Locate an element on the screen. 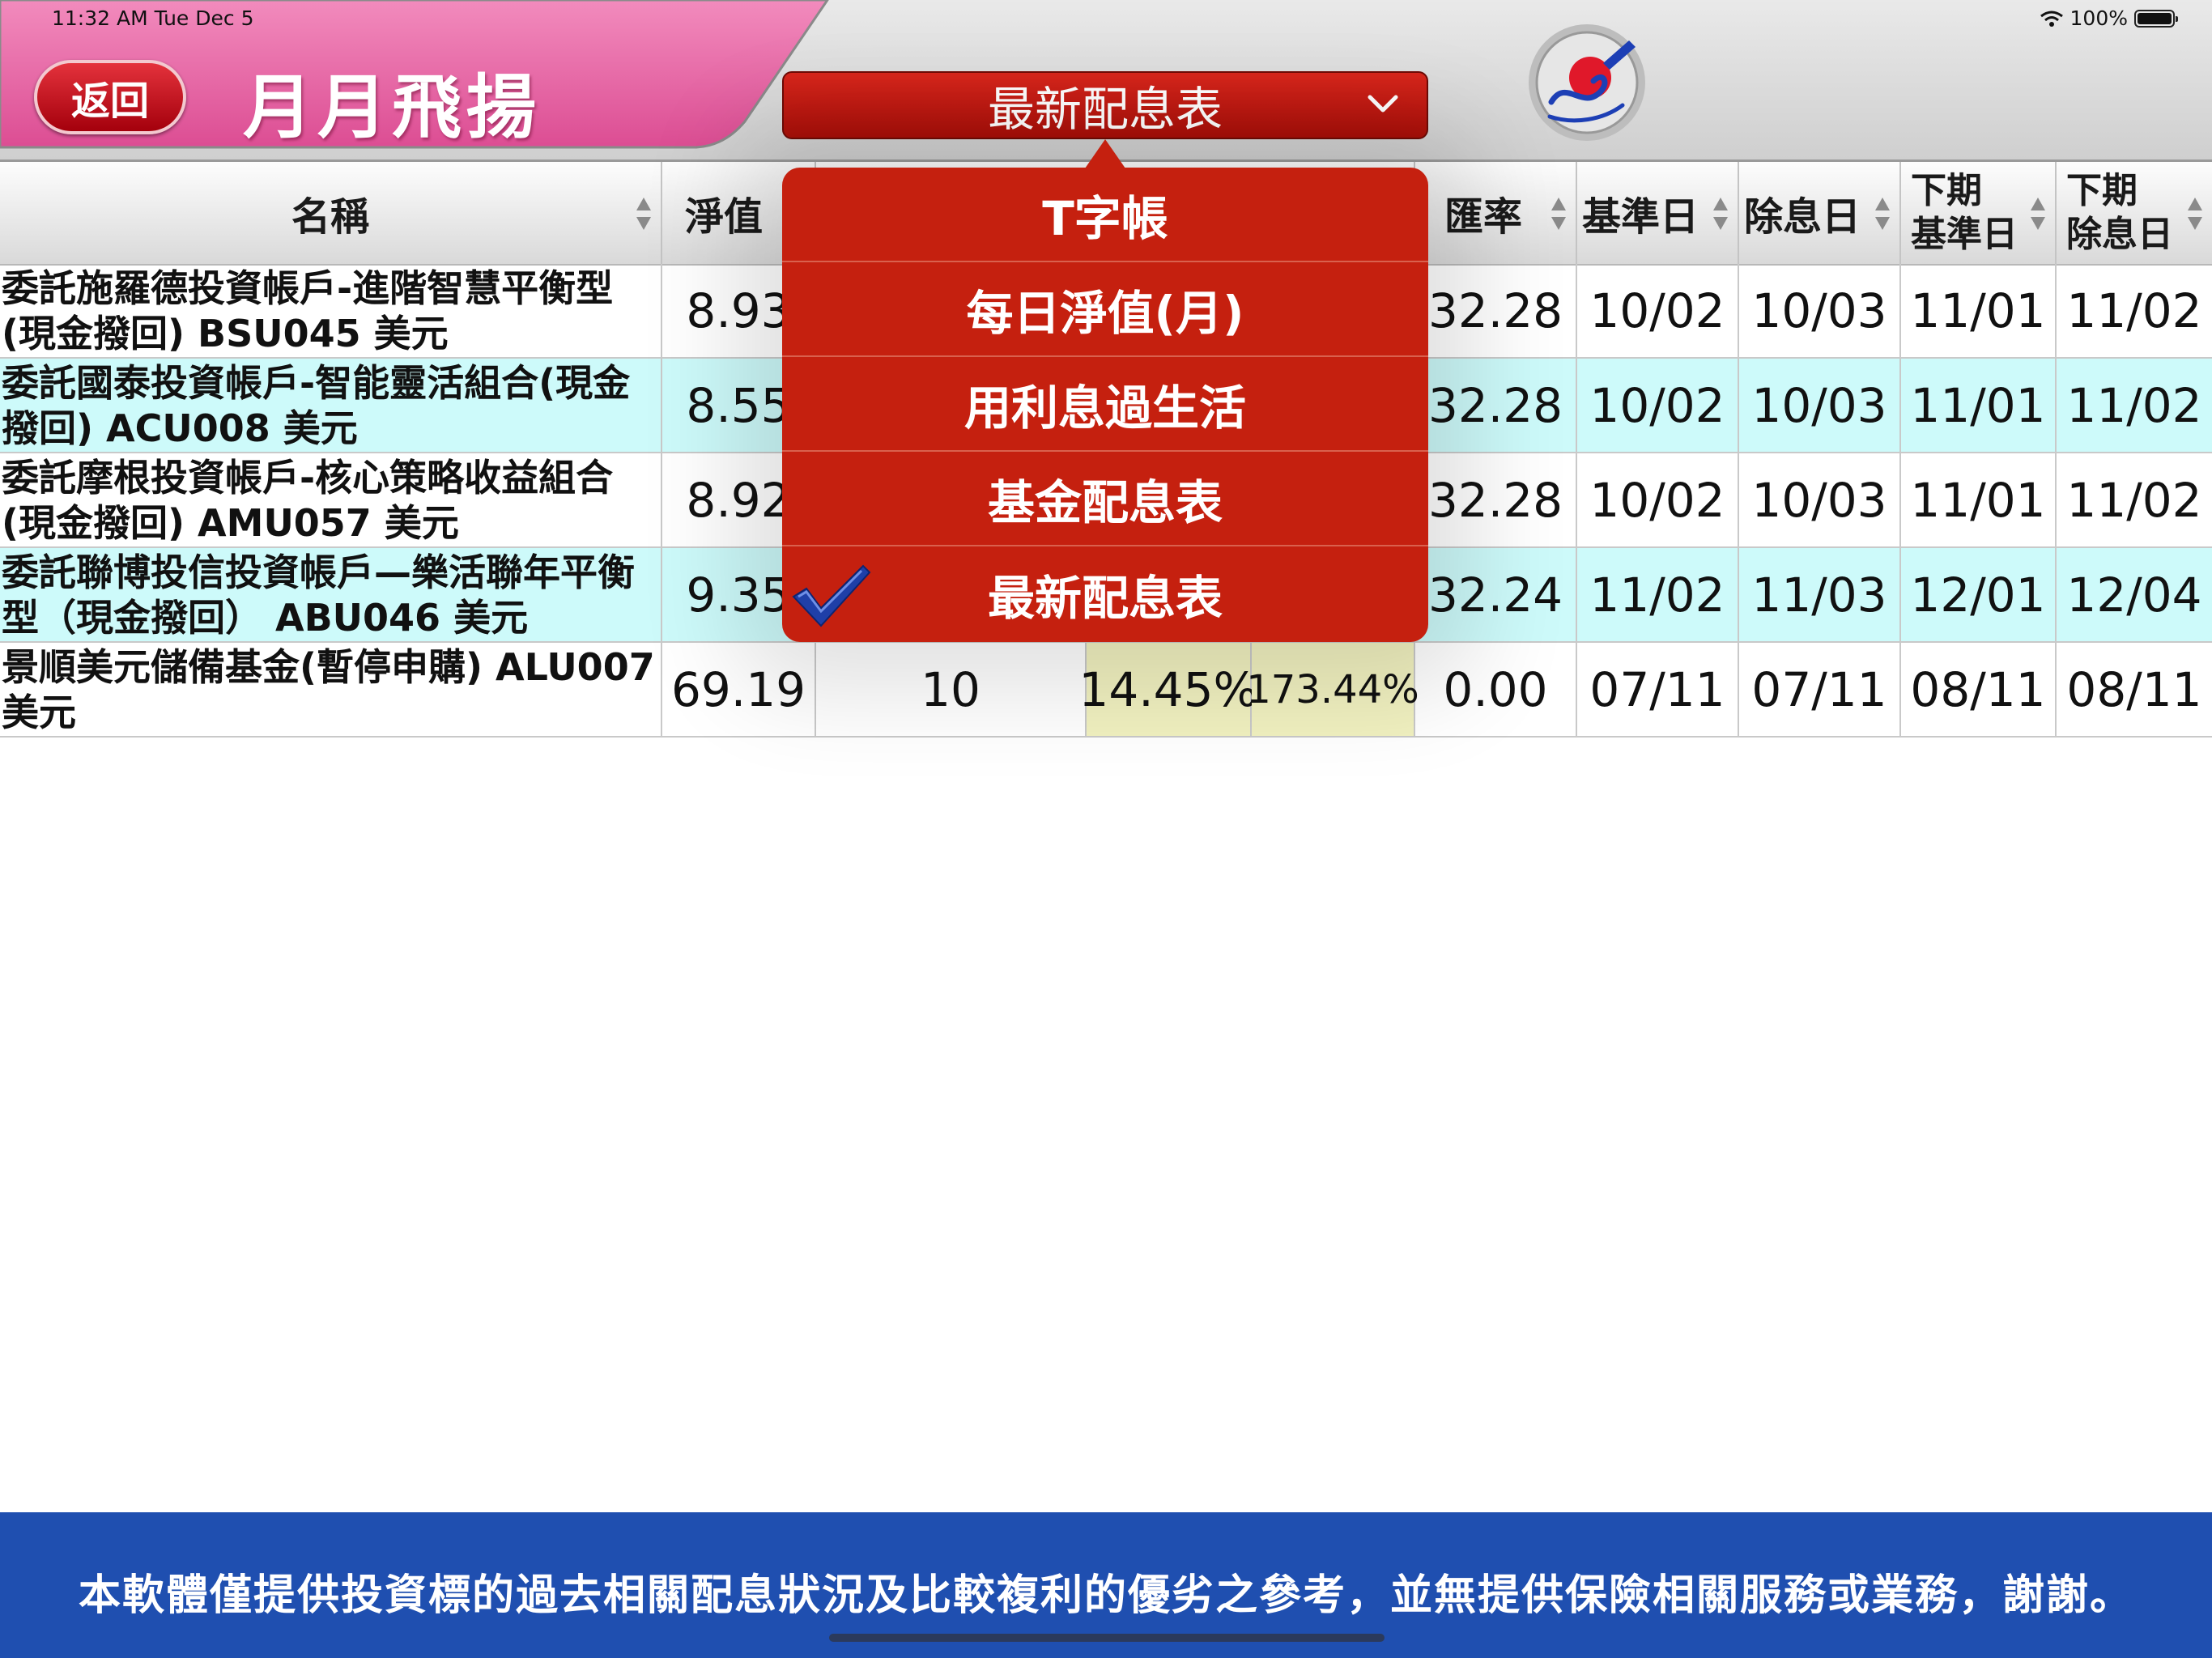  menu-item-live-on-interest: 用利息過生活 is located at coordinates (1105, 404).